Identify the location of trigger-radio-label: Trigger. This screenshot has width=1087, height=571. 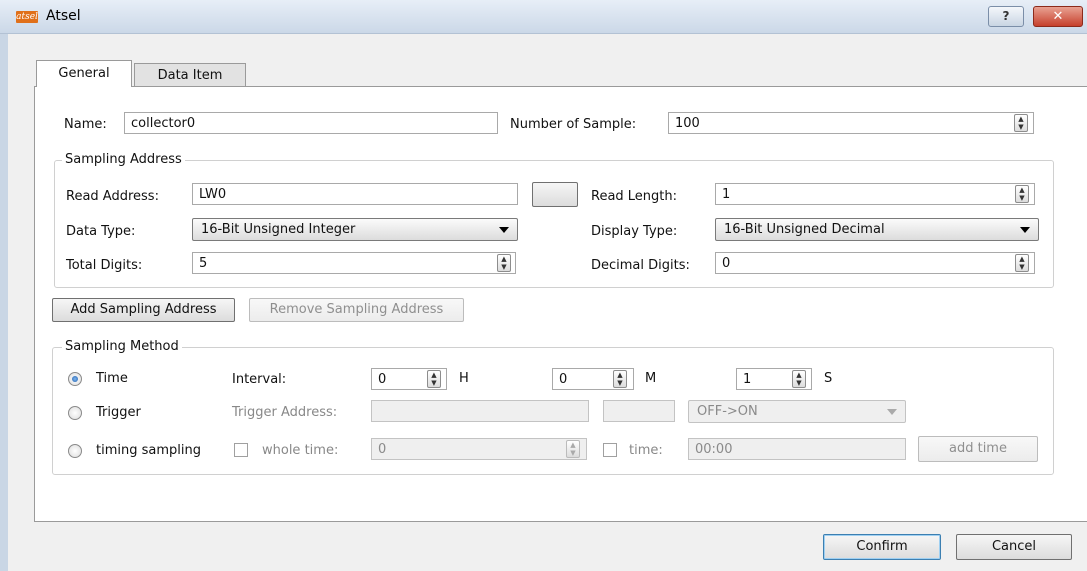
(118, 412).